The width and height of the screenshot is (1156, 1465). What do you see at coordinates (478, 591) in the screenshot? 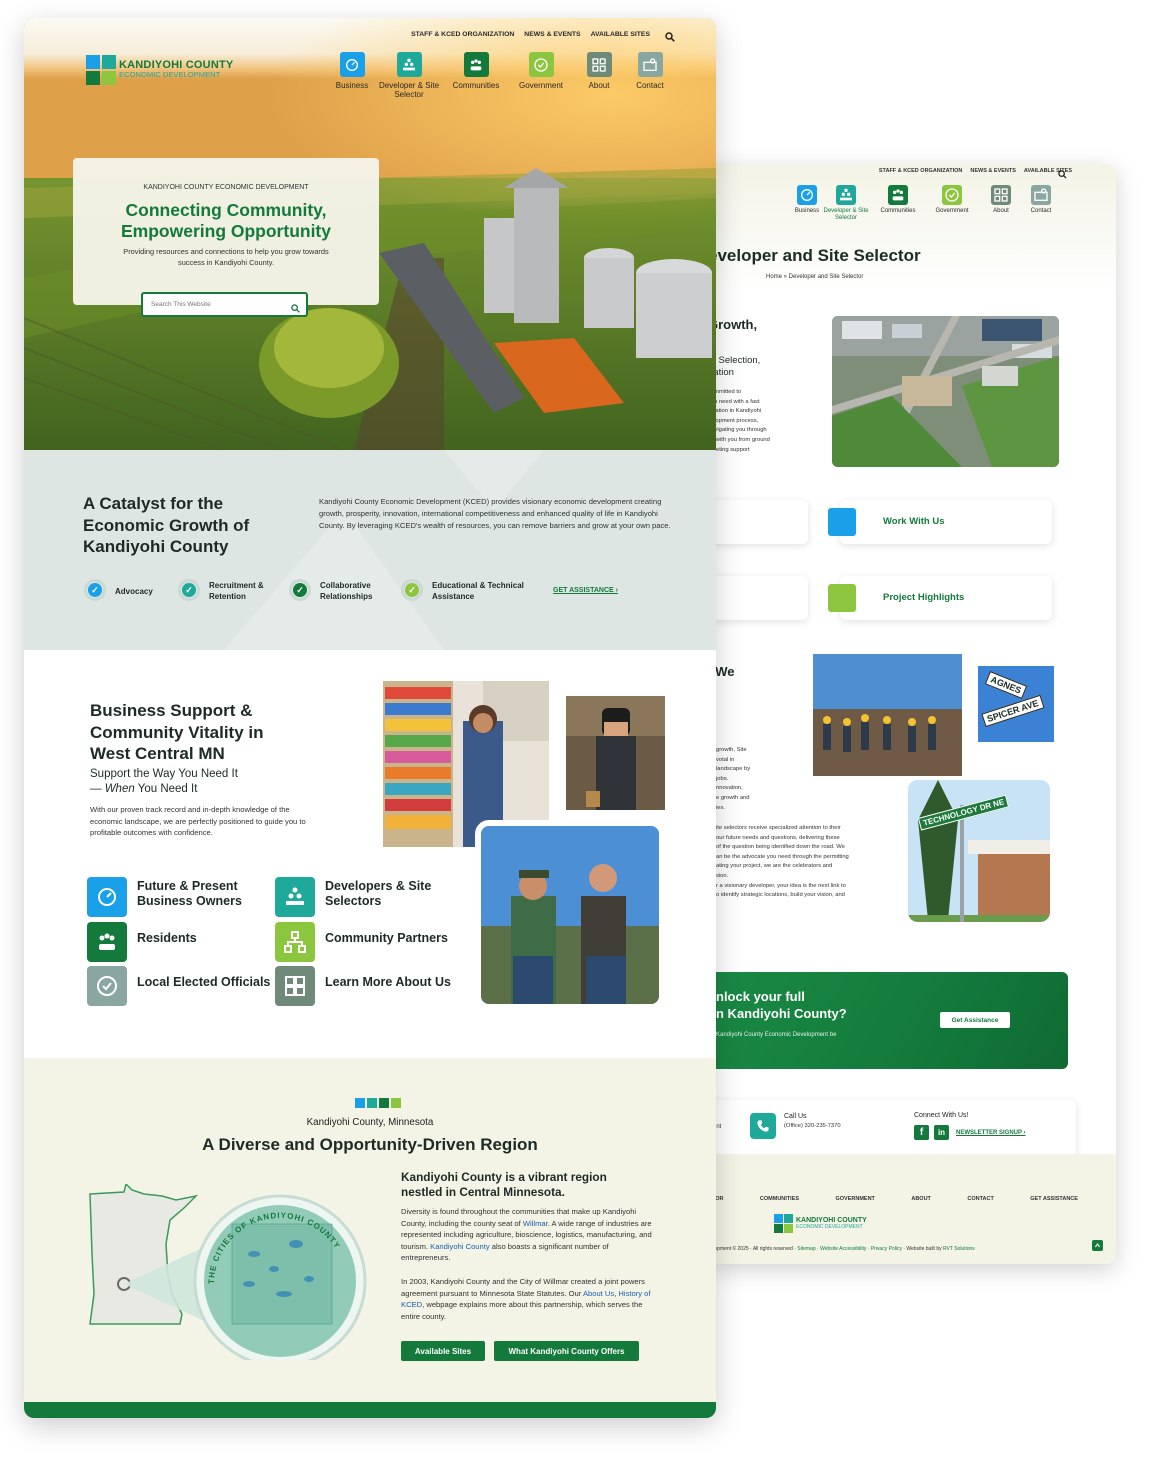
I see `catalyst-item-label: Educational & Technical Assistance` at bounding box center [478, 591].